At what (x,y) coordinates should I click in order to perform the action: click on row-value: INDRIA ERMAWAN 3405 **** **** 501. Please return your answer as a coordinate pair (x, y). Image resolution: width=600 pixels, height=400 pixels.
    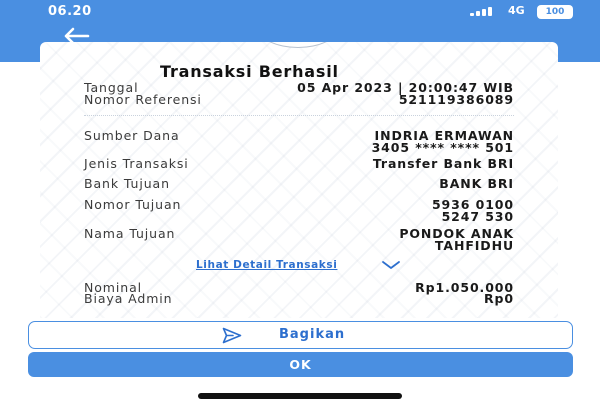
    Looking at the image, I should click on (442, 142).